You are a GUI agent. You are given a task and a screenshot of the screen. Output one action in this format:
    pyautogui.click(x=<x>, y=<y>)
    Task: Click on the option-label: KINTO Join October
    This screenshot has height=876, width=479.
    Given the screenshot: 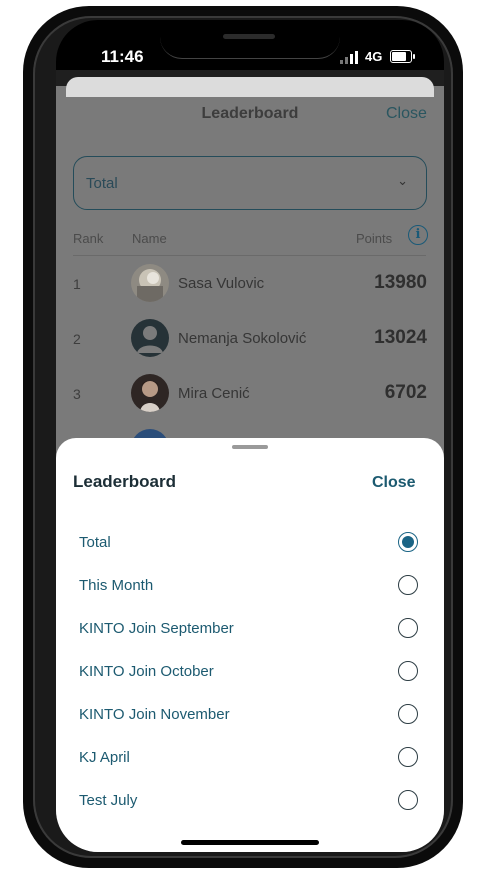 What is the action you would take?
    pyautogui.click(x=146, y=671)
    